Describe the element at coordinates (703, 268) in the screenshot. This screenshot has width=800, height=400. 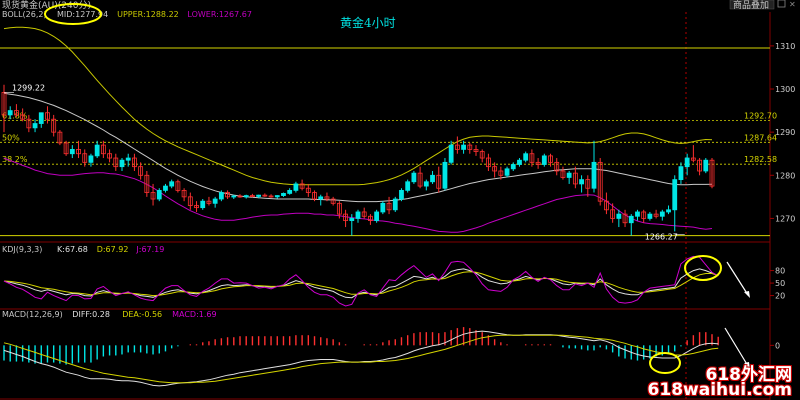
I see `kdj-highlight-circle` at that location.